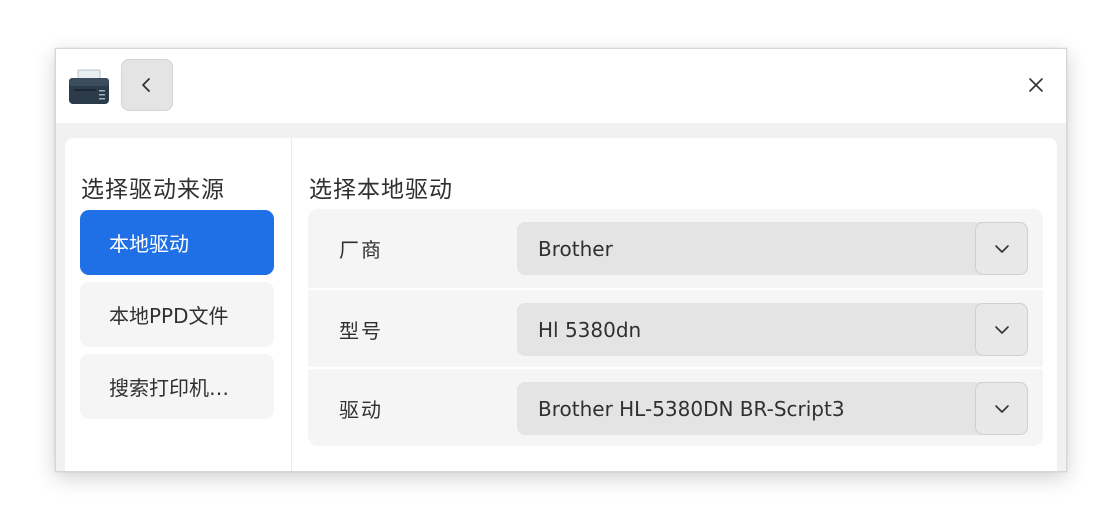  Describe the element at coordinates (153, 190) in the screenshot. I see `sidebar-title: 选择驱动来源` at that location.